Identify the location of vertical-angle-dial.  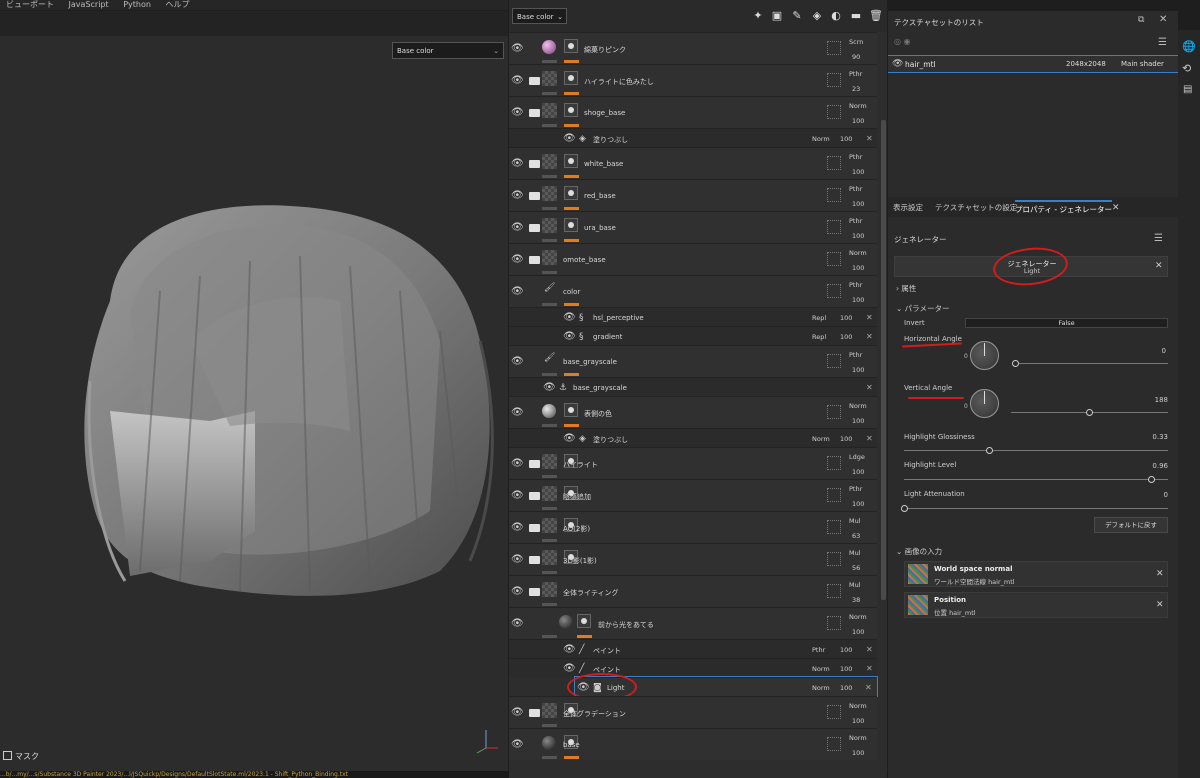
(984, 403).